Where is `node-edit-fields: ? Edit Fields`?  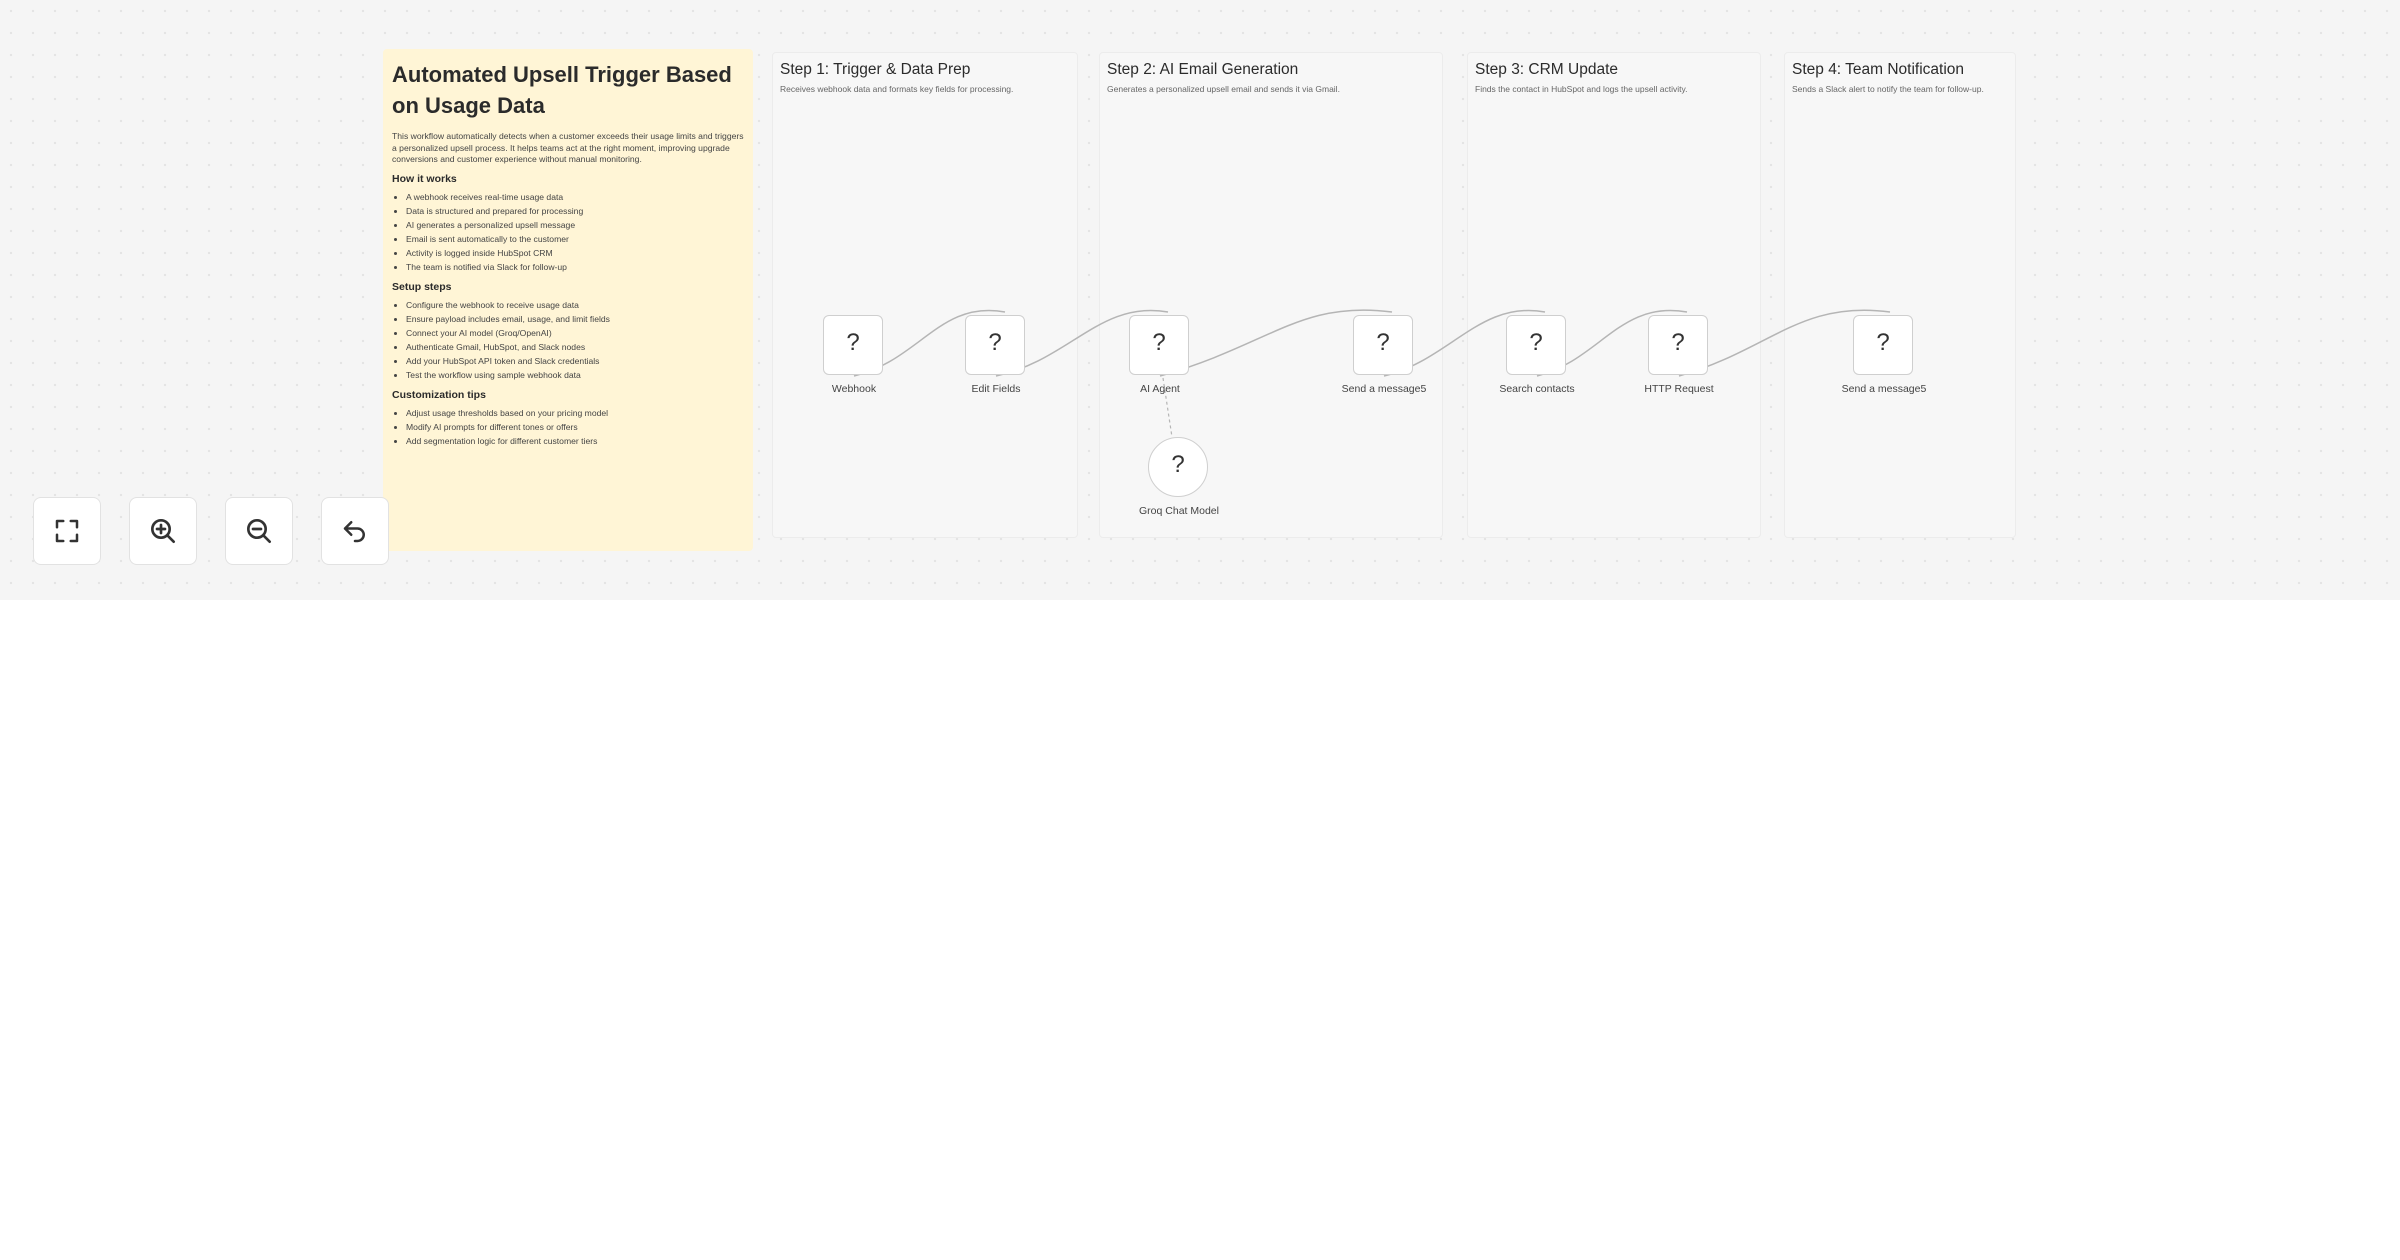 node-edit-fields: ? Edit Fields is located at coordinates (995, 355).